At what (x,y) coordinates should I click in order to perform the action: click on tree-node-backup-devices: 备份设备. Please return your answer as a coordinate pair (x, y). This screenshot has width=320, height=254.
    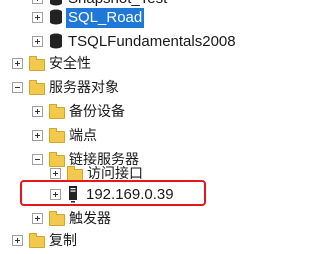
    Looking at the image, I should click on (156, 113).